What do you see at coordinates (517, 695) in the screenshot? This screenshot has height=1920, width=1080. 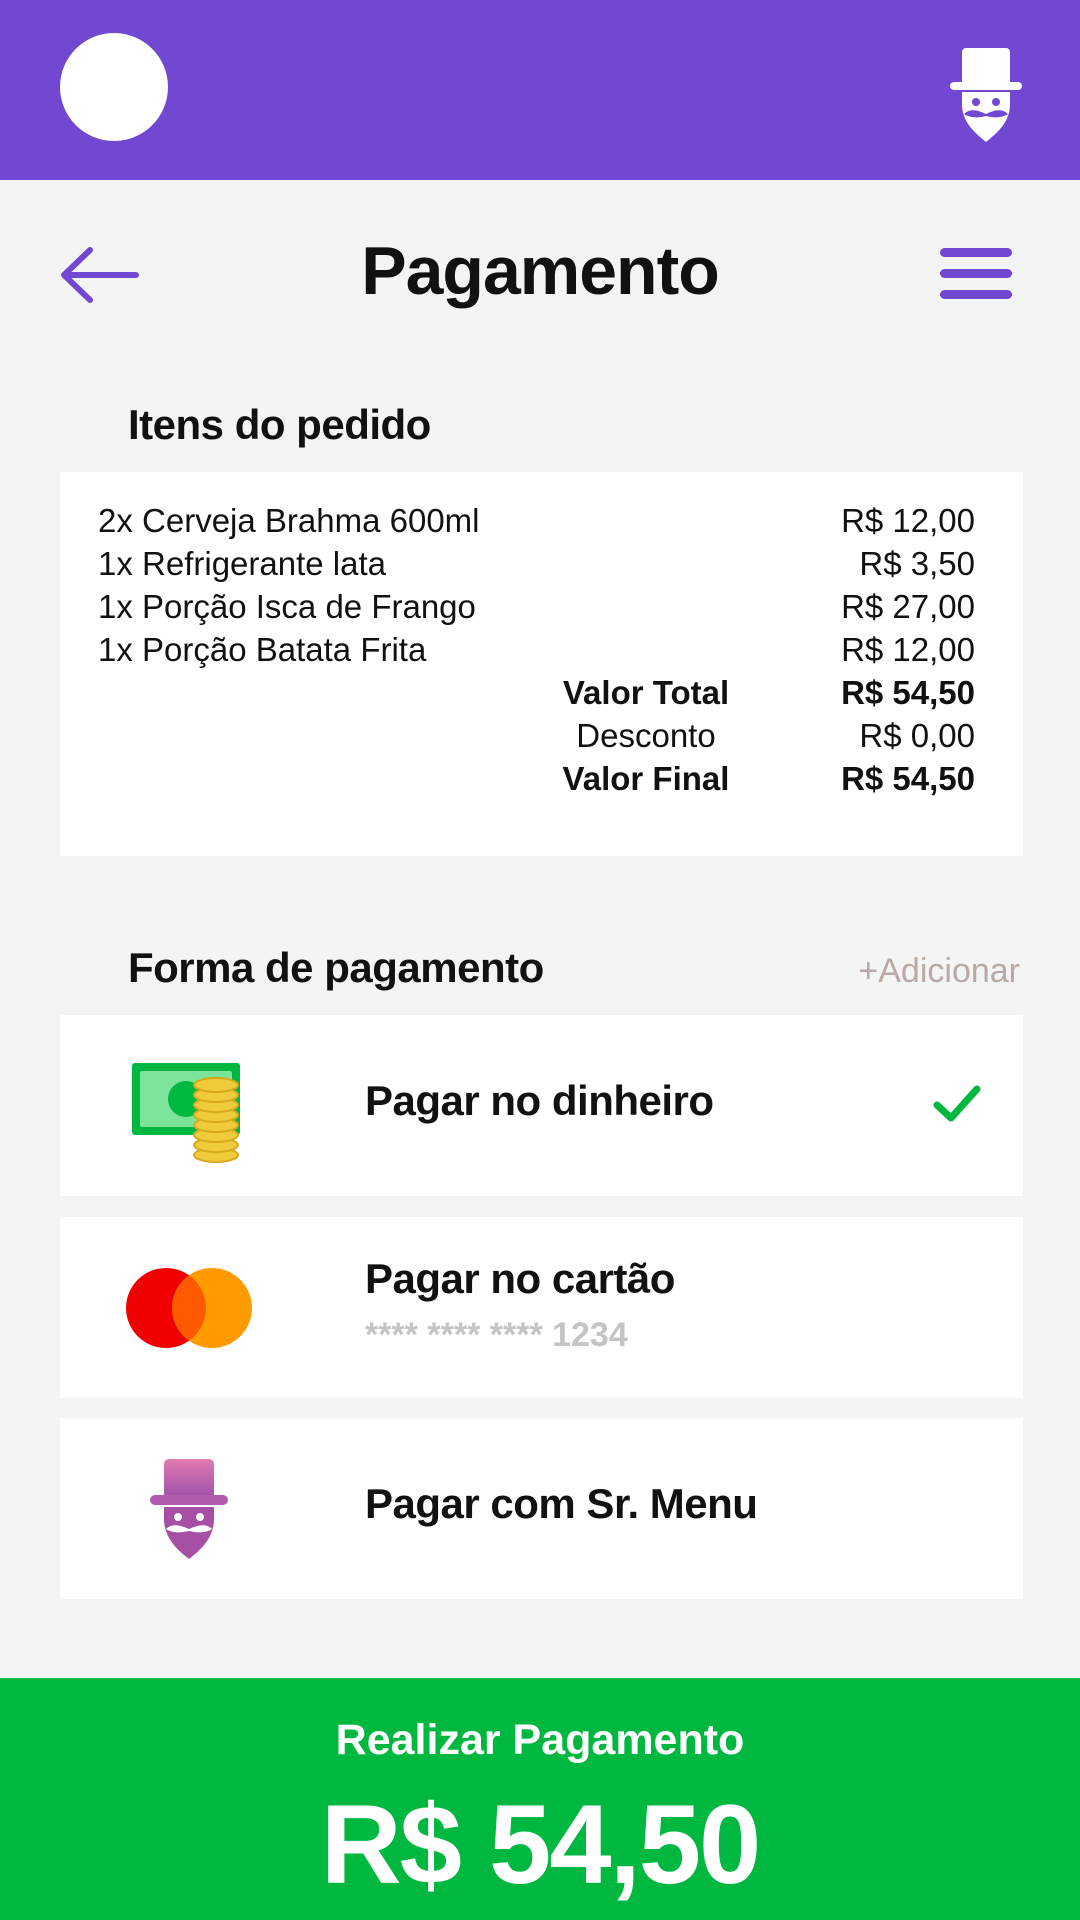 I see `total-row: Valor Total R$ 54,50` at bounding box center [517, 695].